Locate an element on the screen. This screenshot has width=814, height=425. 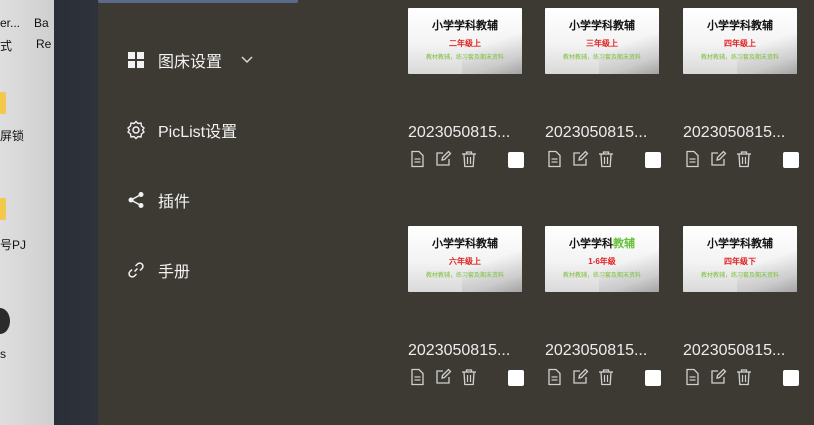
sidebar-item-piclist-settings: PicList设置 is located at coordinates (181, 130).